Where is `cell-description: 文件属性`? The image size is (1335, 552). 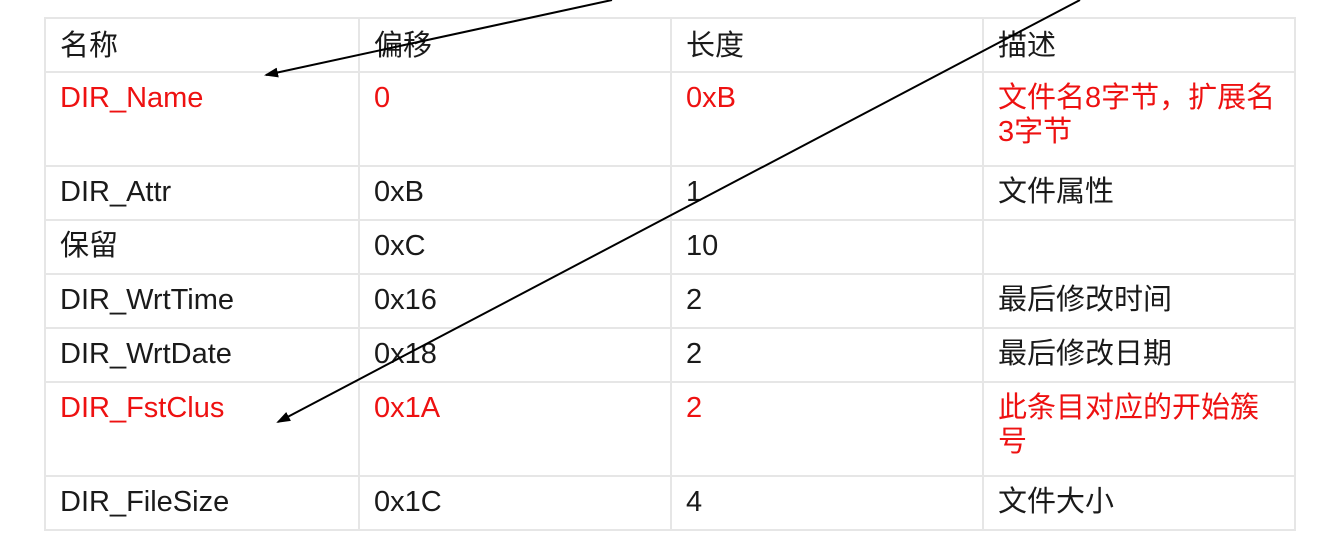
cell-description: 文件属性 is located at coordinates (1139, 193).